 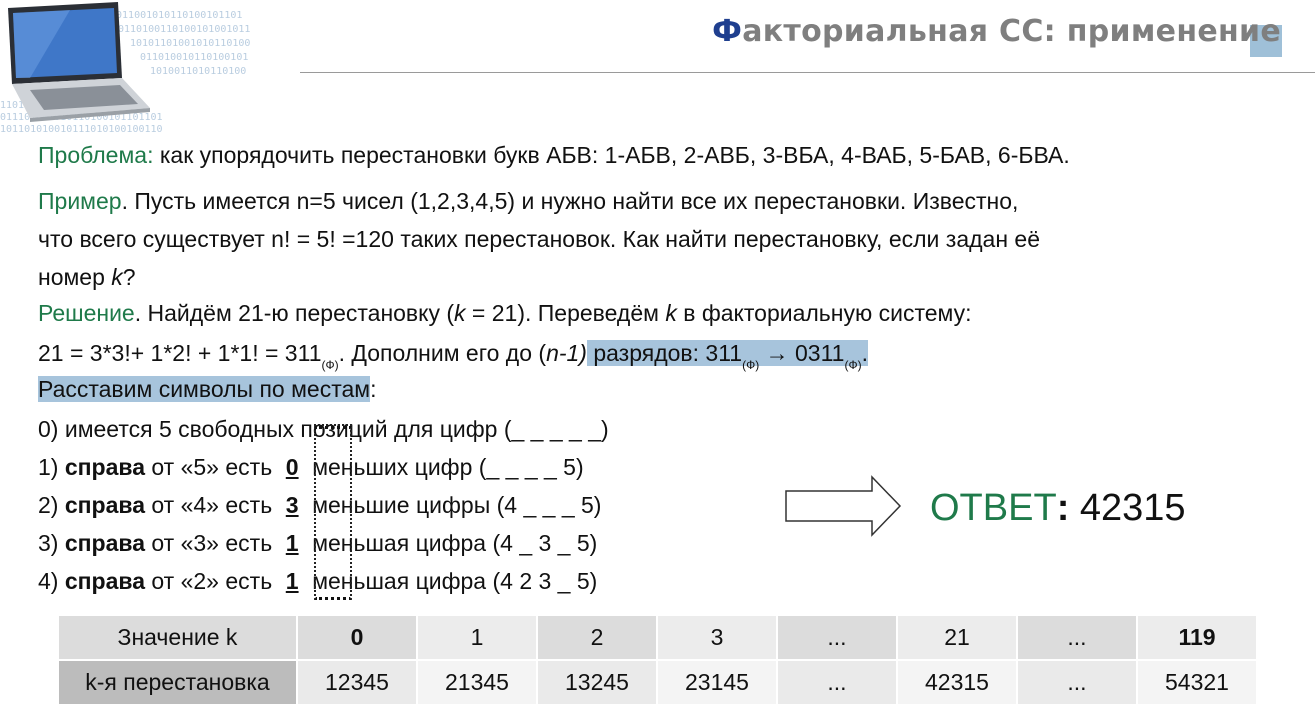 What do you see at coordinates (198, 71) in the screenshot?
I see `svg-text: 1010011010110100` at bounding box center [198, 71].